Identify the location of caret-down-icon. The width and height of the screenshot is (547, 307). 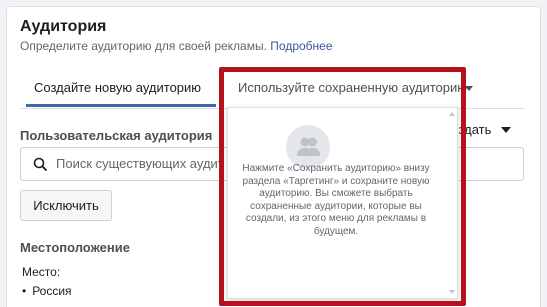
(506, 130).